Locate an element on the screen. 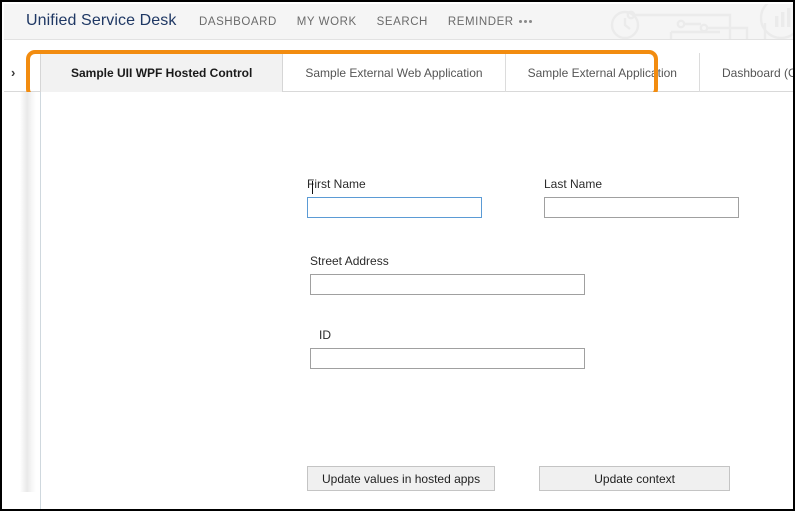 This screenshot has height=511, width=795. nav-item-dashboard: DASHBOARD is located at coordinates (238, 22).